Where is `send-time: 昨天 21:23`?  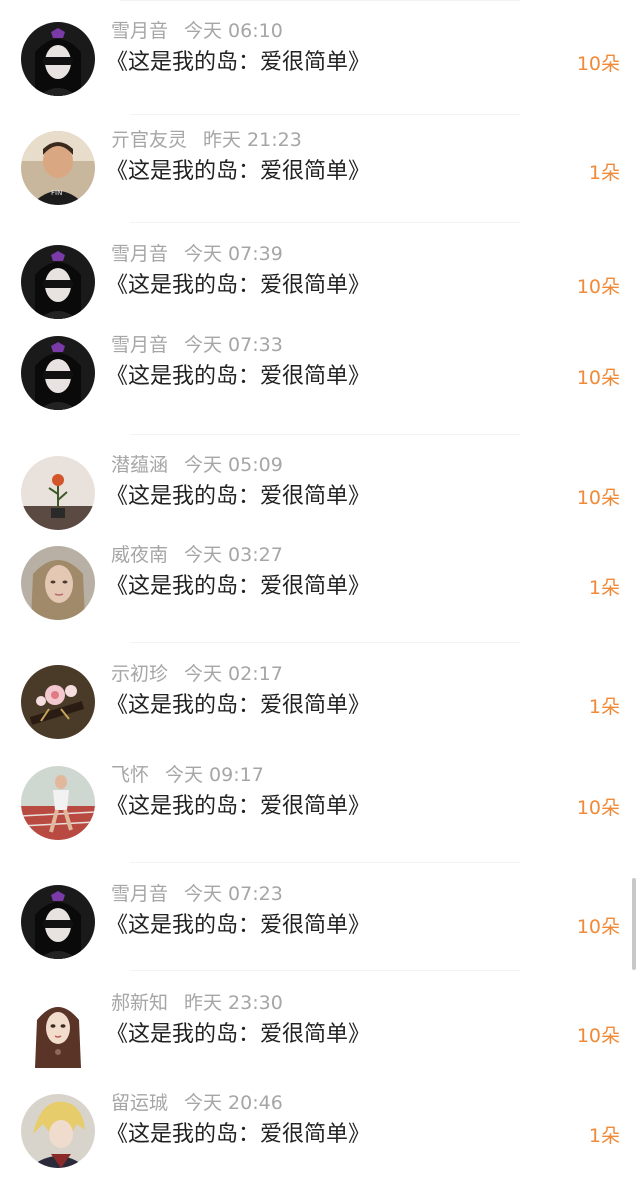 send-time: 昨天 21:23 is located at coordinates (252, 140).